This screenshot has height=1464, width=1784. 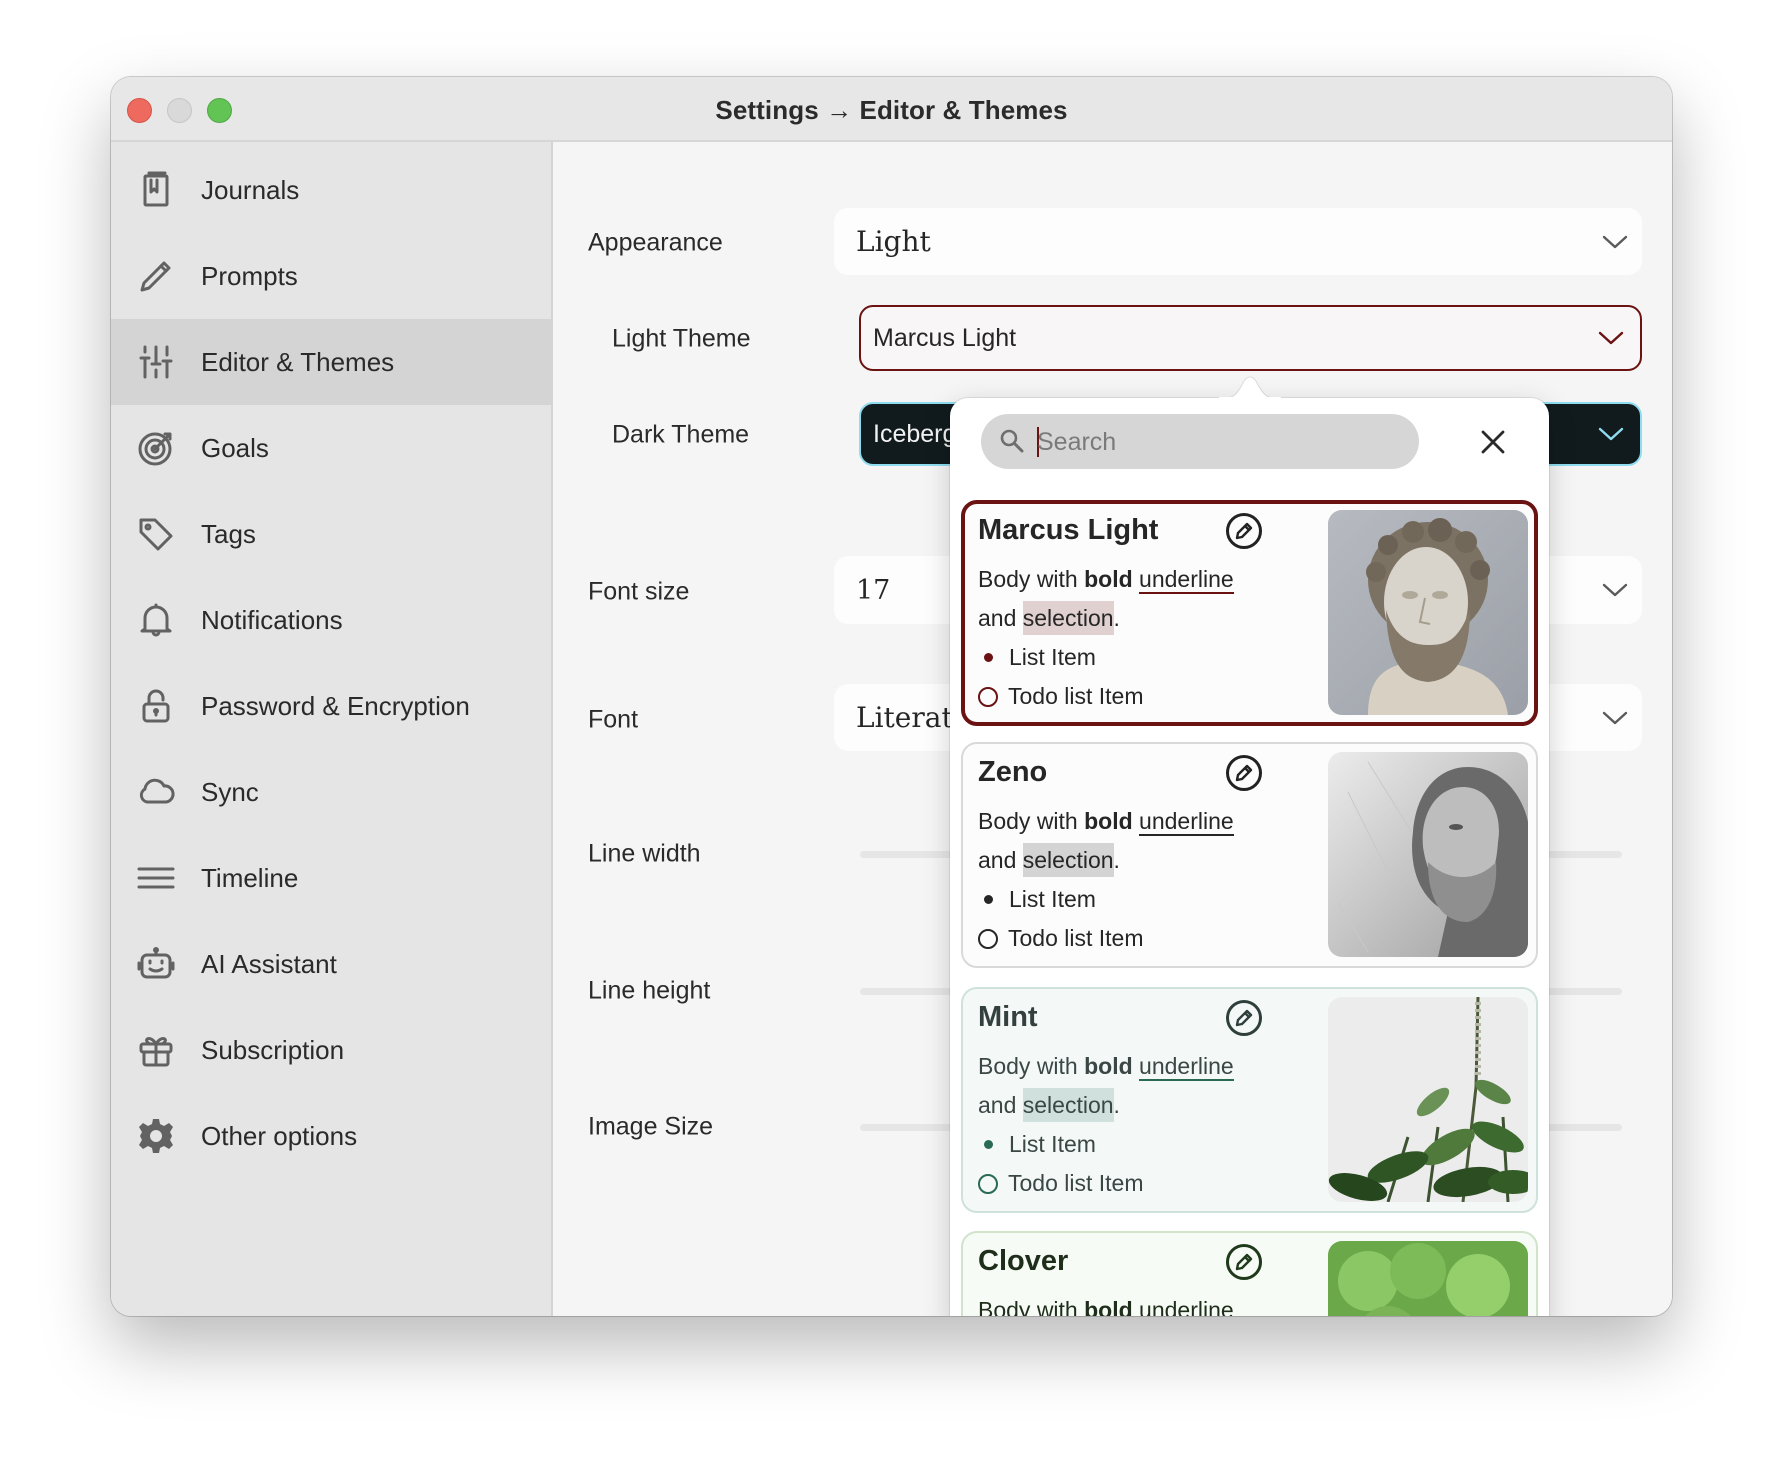 What do you see at coordinates (331, 448) in the screenshot?
I see `sidebar-item-goals: Goals` at bounding box center [331, 448].